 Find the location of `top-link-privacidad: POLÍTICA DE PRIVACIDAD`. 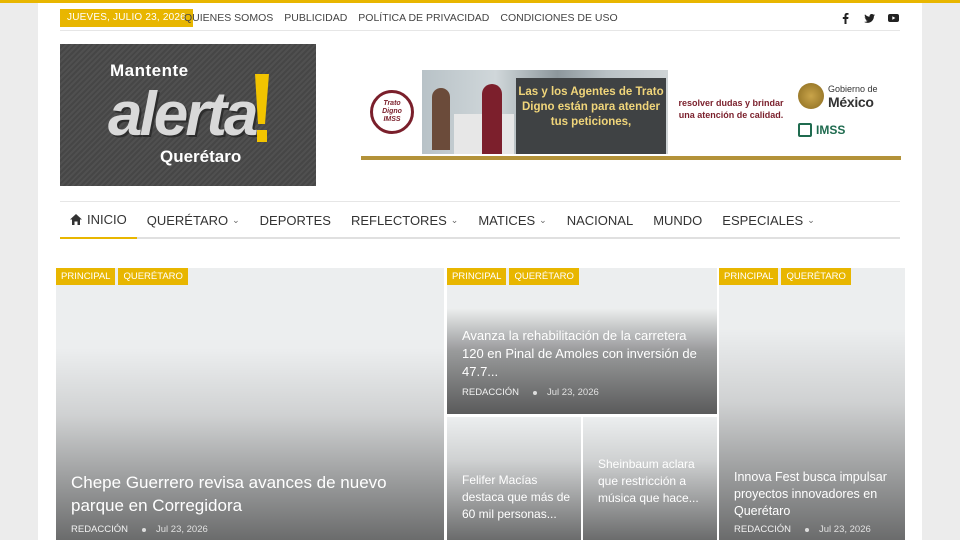

top-link-privacidad: POLÍTICA DE PRIVACIDAD is located at coordinates (423, 18).